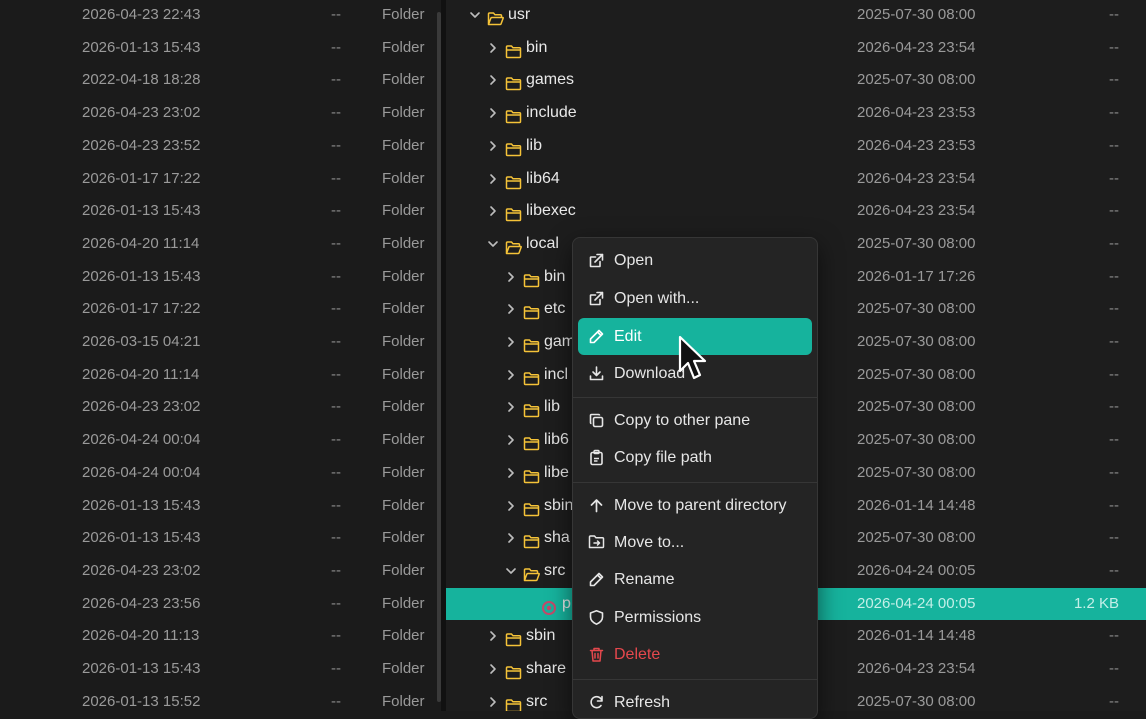 This screenshot has height=719, width=1146. What do you see at coordinates (220, 146) in the screenshot?
I see `list-item: 2026-04-23 23:52 -- Folder` at bounding box center [220, 146].